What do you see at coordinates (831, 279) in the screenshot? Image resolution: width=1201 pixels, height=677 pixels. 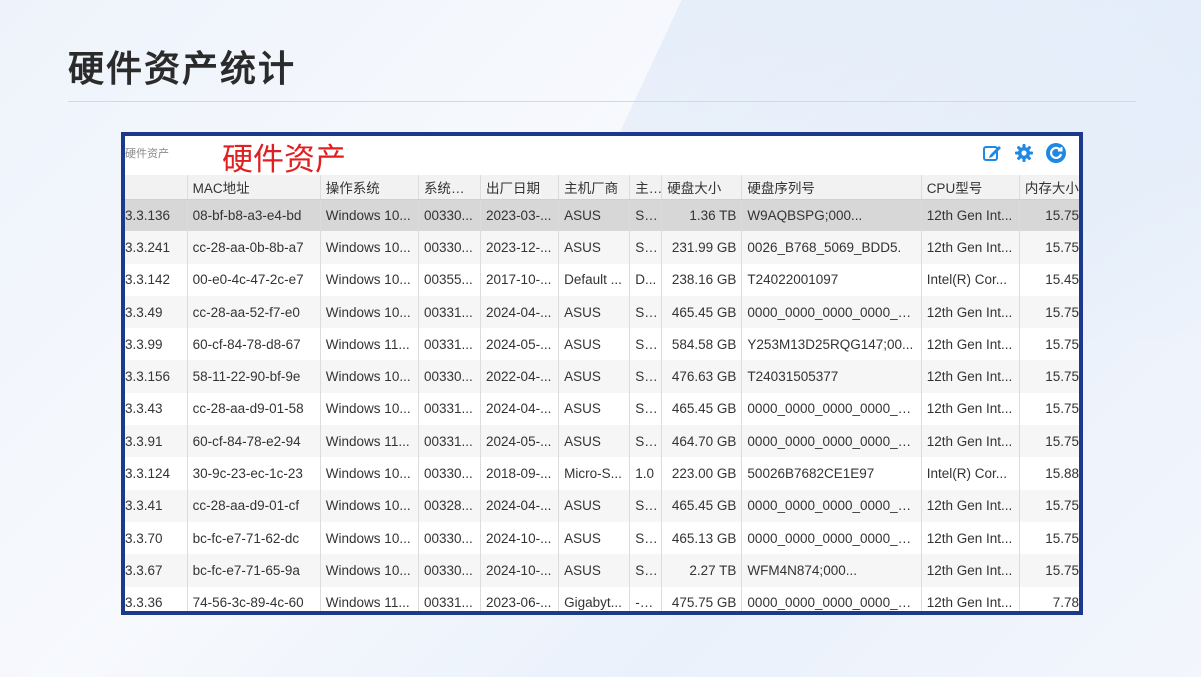 I see `disk-serial-cell: T24022001097` at bounding box center [831, 279].